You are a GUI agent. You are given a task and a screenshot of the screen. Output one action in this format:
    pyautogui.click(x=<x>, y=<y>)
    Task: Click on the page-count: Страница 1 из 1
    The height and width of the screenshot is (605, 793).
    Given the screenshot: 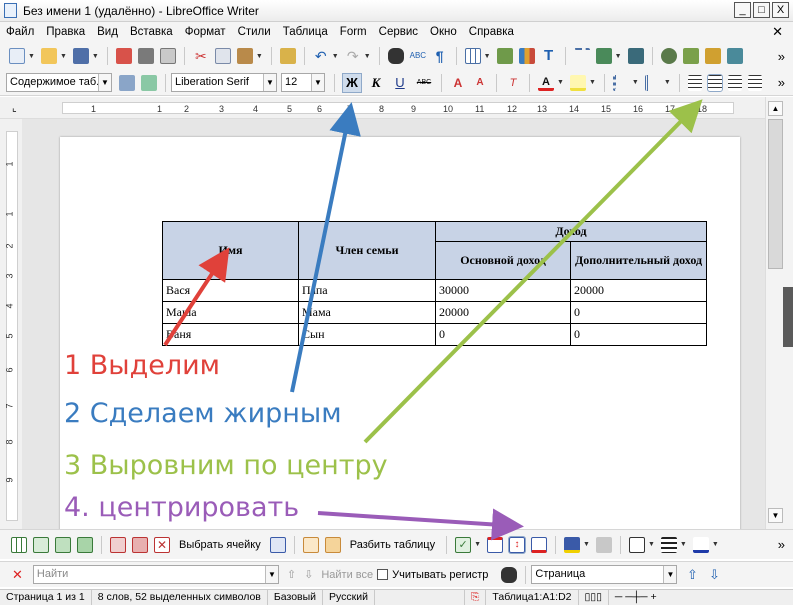 What is the action you would take?
    pyautogui.click(x=46, y=597)
    